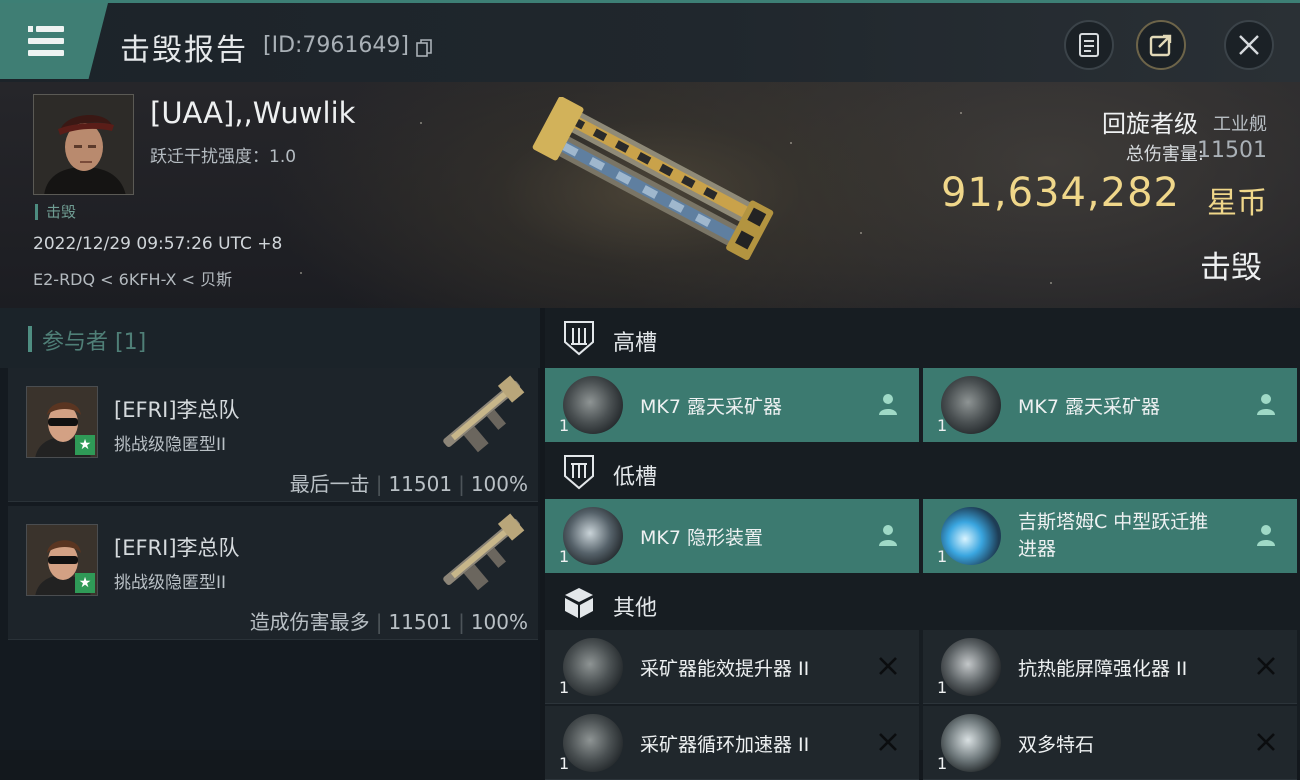 The image size is (1300, 780). I want to click on document-icon, so click(1089, 45).